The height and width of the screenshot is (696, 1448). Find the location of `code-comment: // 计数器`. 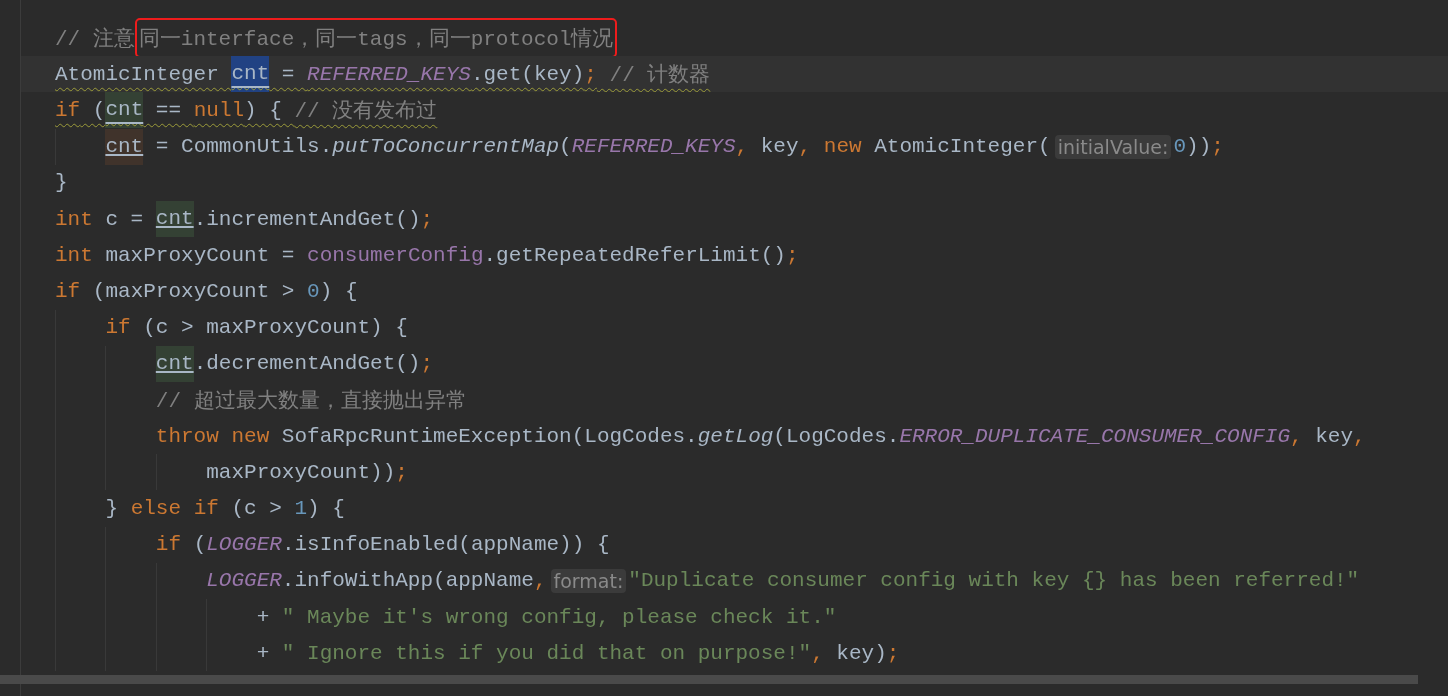

code-comment: // 计数器 is located at coordinates (659, 75).